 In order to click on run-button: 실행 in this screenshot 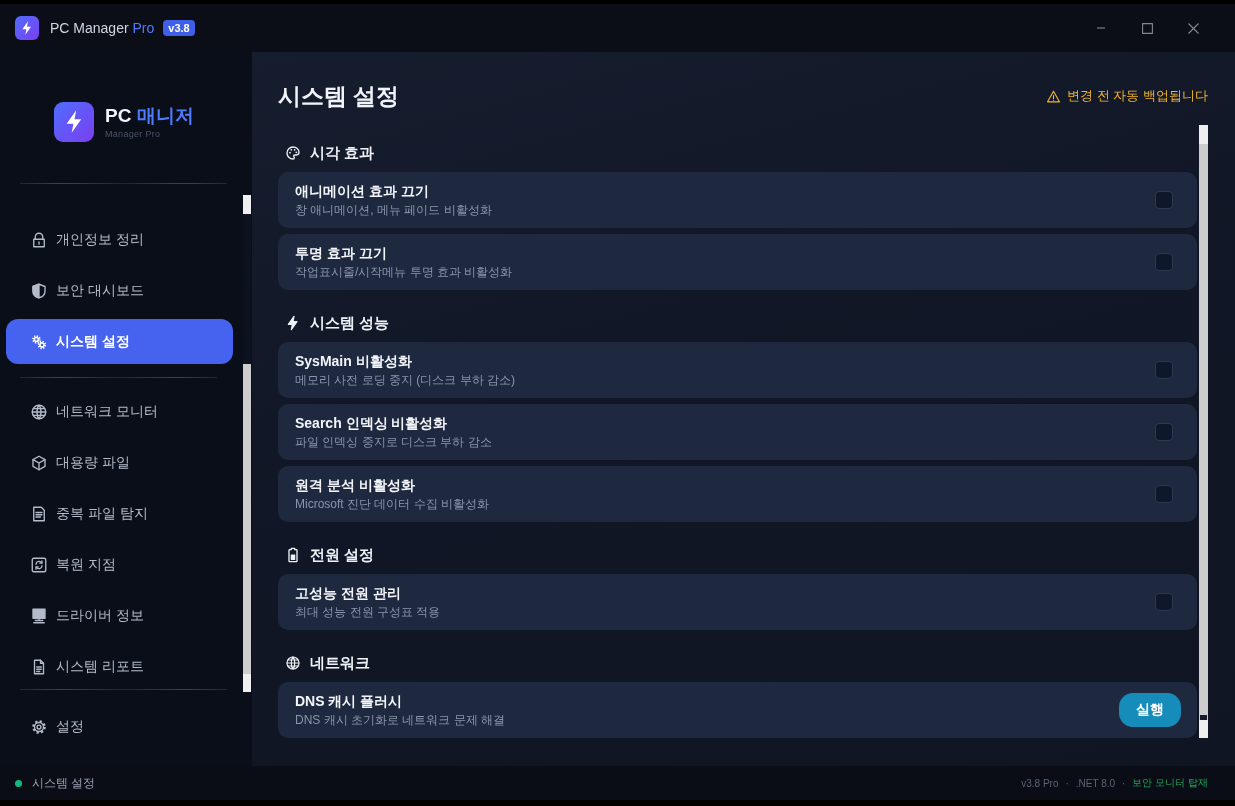, I will do `click(1150, 710)`.